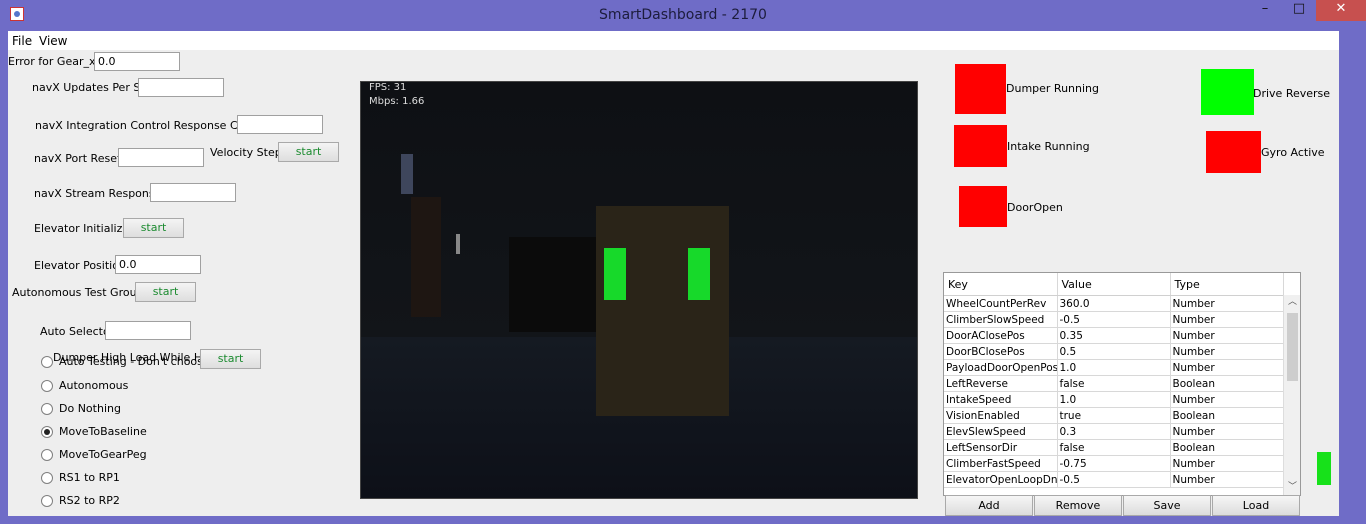  Describe the element at coordinates (230, 359) in the screenshot. I see `dumper-high-load-start-button: start` at that location.